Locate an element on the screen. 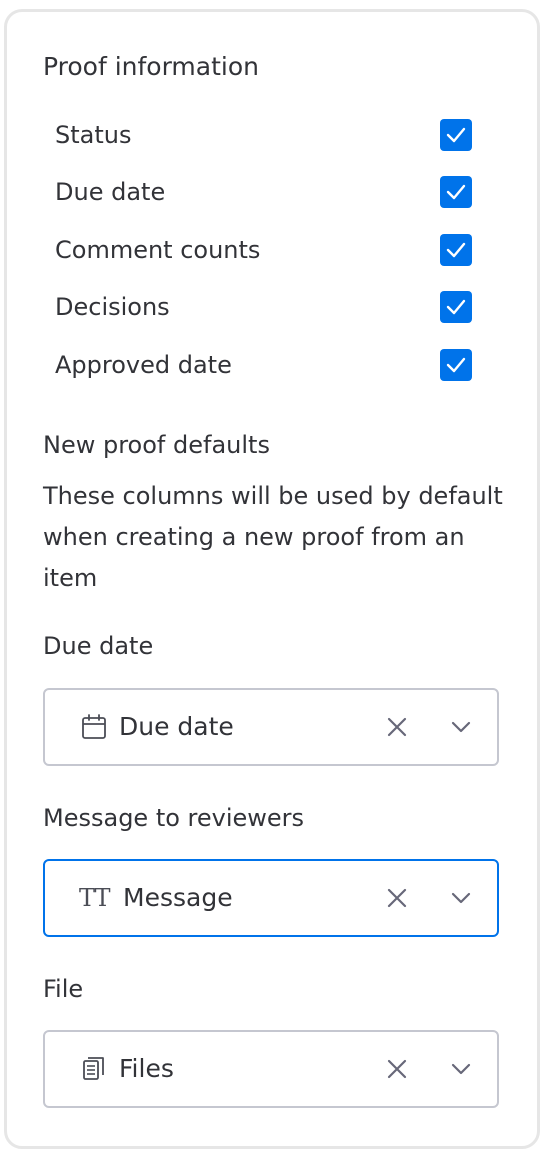  file-icon is located at coordinates (93, 1068).